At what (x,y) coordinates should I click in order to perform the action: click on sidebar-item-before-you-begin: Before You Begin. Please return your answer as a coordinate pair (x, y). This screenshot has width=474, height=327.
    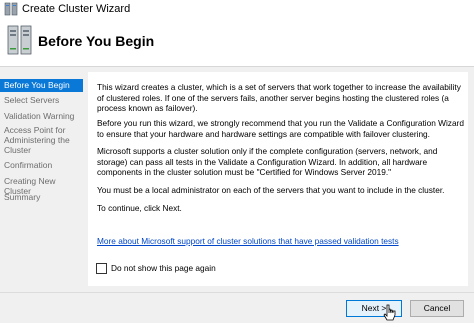
    Looking at the image, I should click on (41, 85).